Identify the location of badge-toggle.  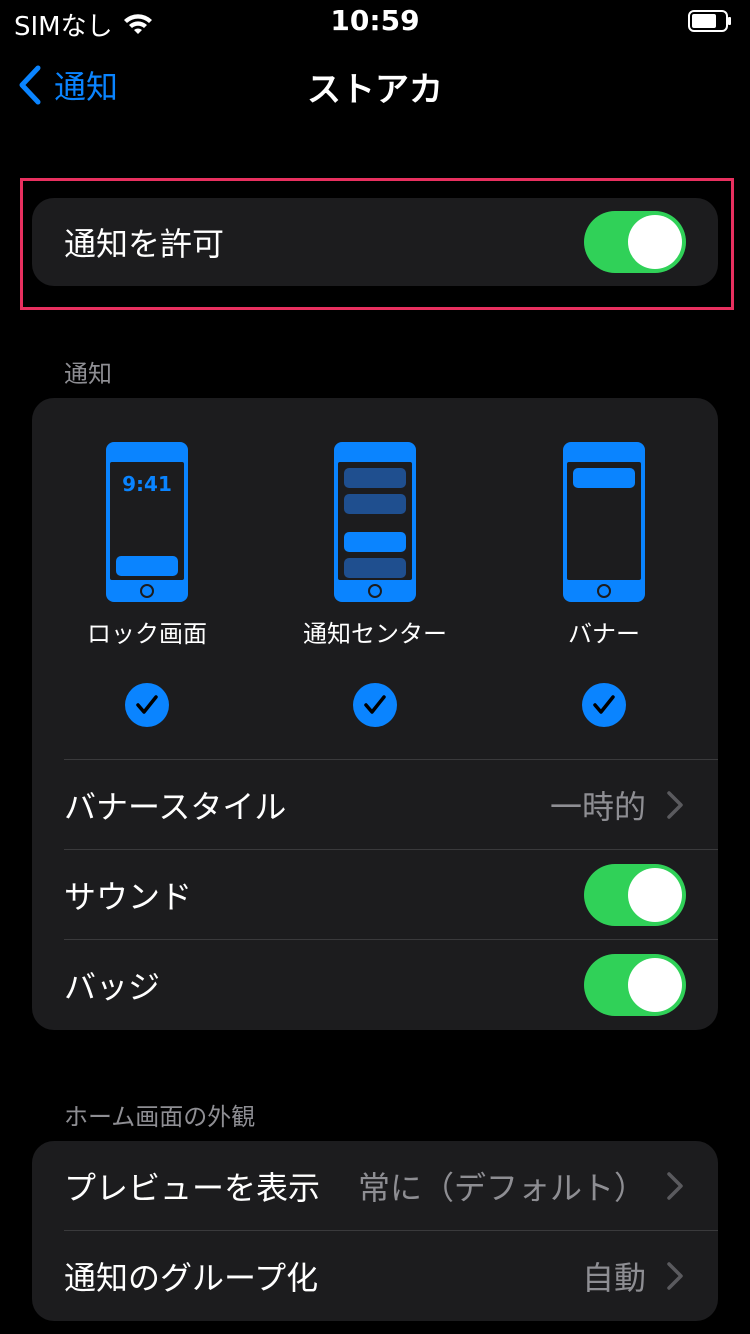
(635, 984).